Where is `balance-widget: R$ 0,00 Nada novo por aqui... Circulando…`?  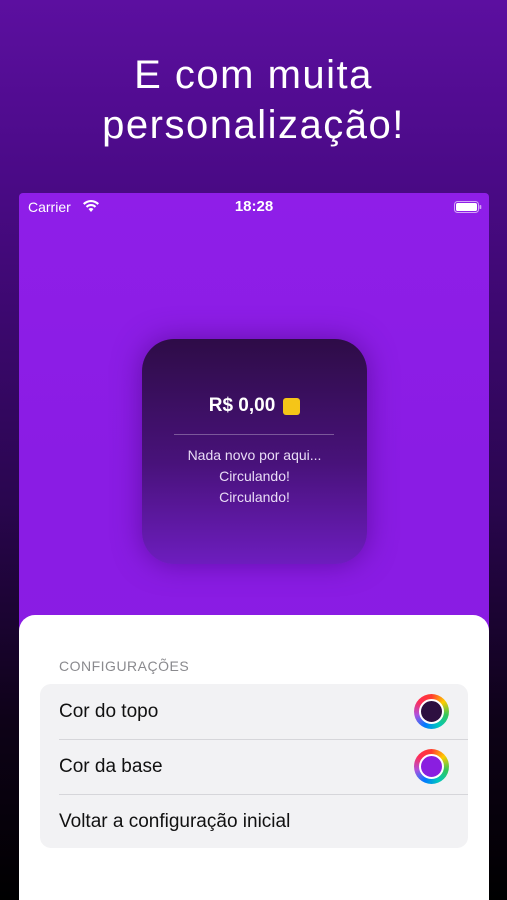 balance-widget: R$ 0,00 Nada novo por aqui... Circulando… is located at coordinates (254, 451).